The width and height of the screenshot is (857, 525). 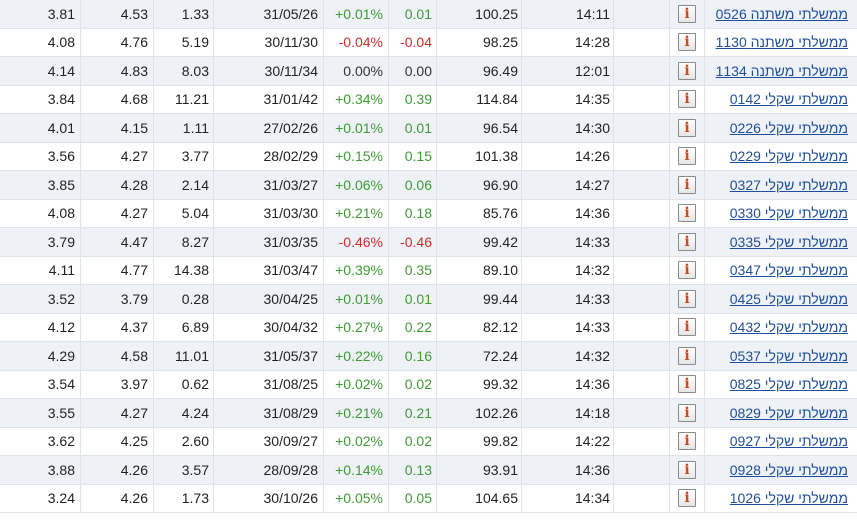 I want to click on security-name-link: ממשלתי שקלי 0537, so click(x=789, y=356).